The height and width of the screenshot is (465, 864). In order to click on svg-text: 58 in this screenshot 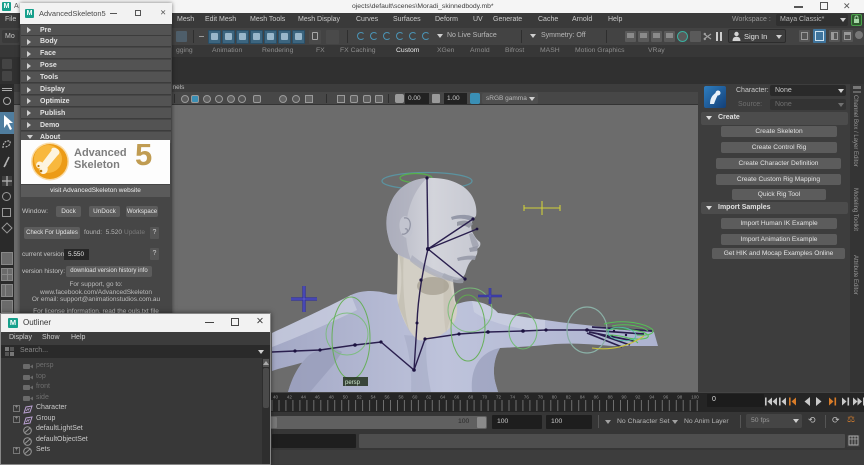, I will do `click(402, 397)`.